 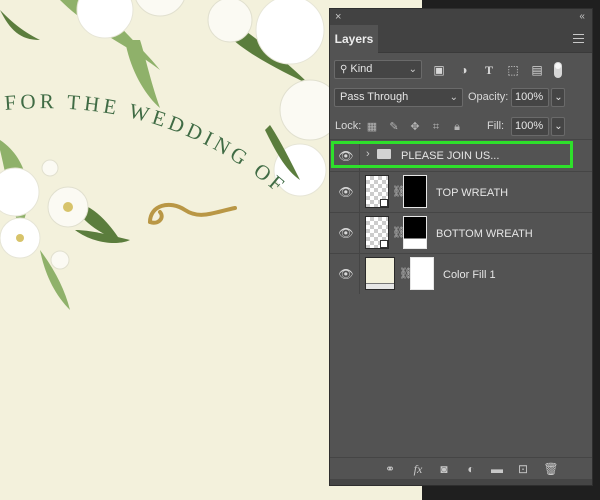 What do you see at coordinates (471, 469) in the screenshot?
I see `adjustment-layer-icon: ◐` at bounding box center [471, 469].